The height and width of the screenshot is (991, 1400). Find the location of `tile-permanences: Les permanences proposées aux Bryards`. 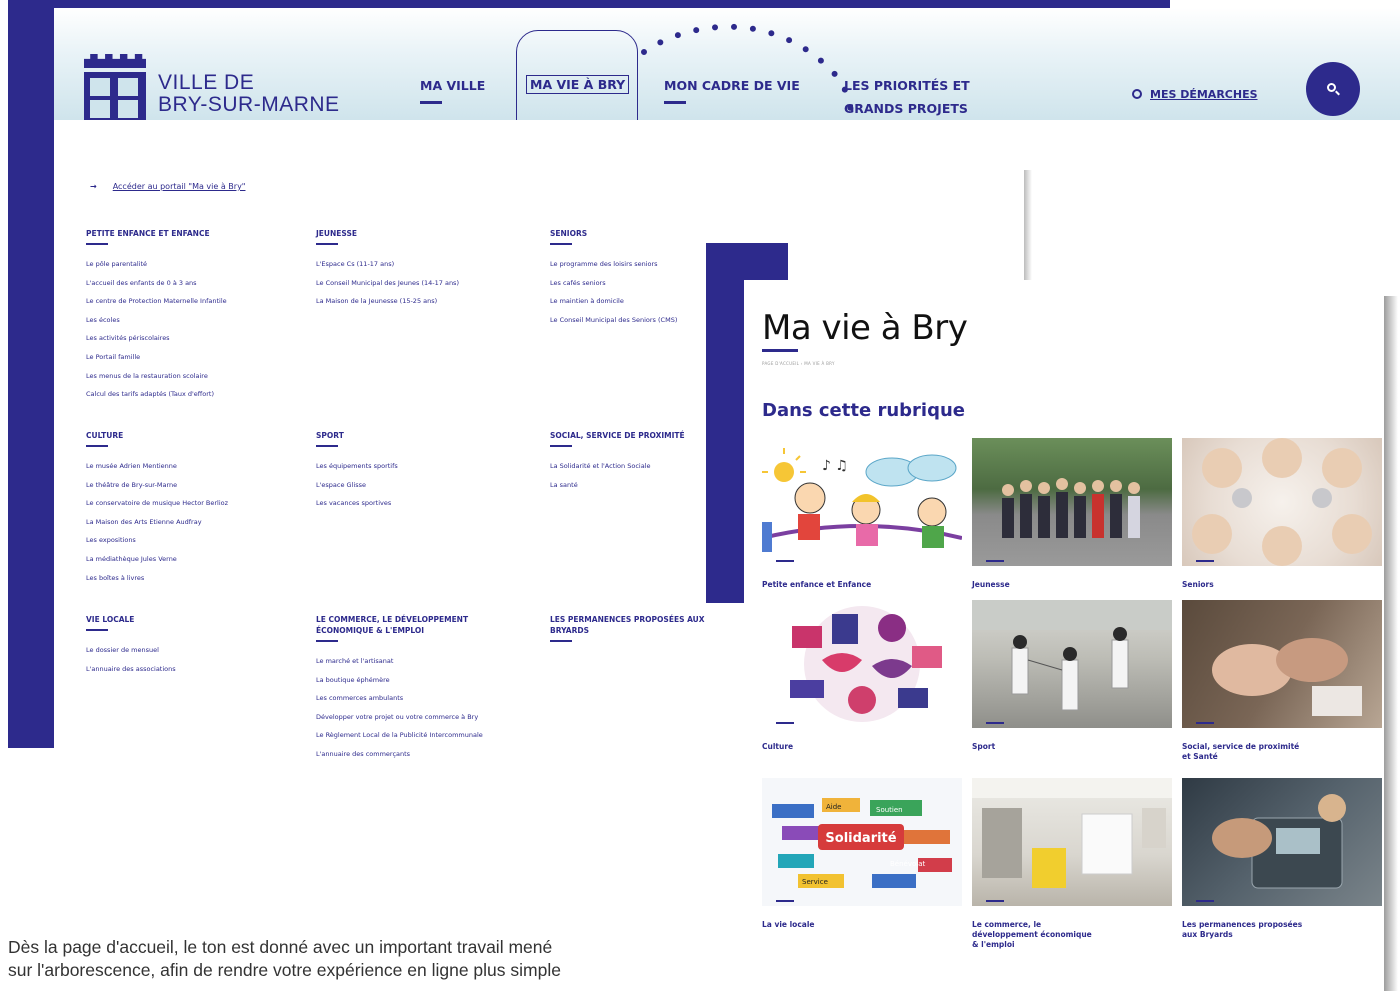

tile-permanences: Les permanences proposées aux Bryards is located at coordinates (1282, 859).